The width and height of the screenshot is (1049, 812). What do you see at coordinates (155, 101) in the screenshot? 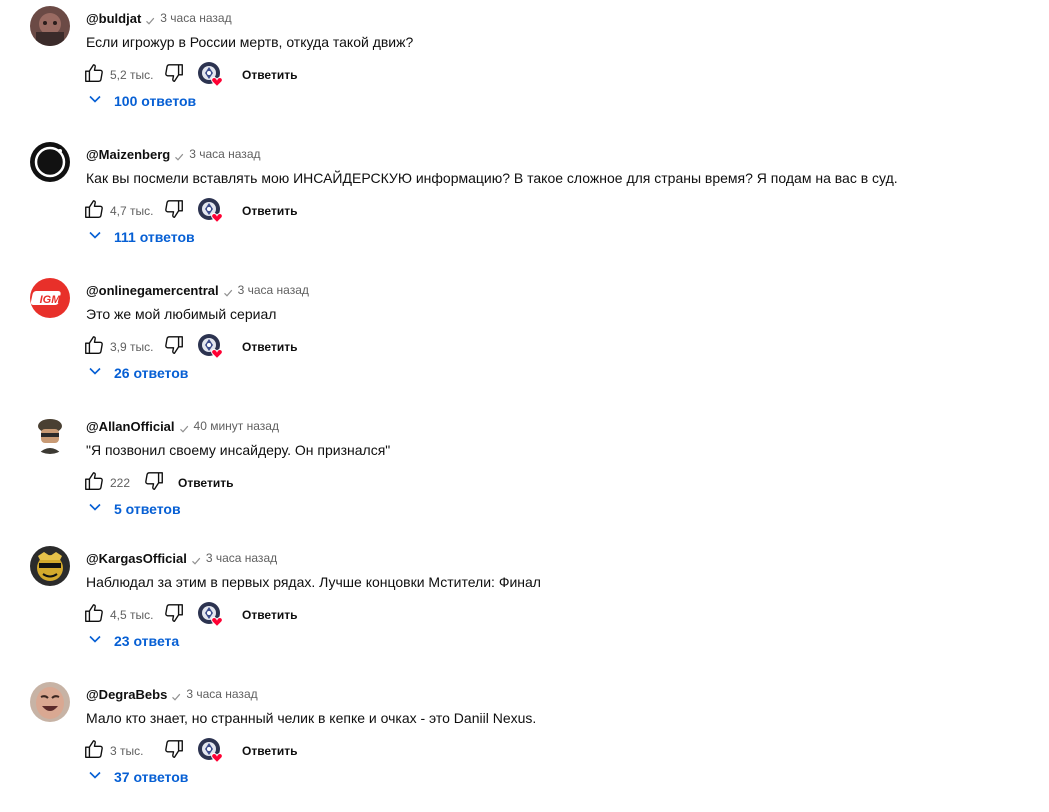
I see `replies-count-label: 100 ответов` at bounding box center [155, 101].